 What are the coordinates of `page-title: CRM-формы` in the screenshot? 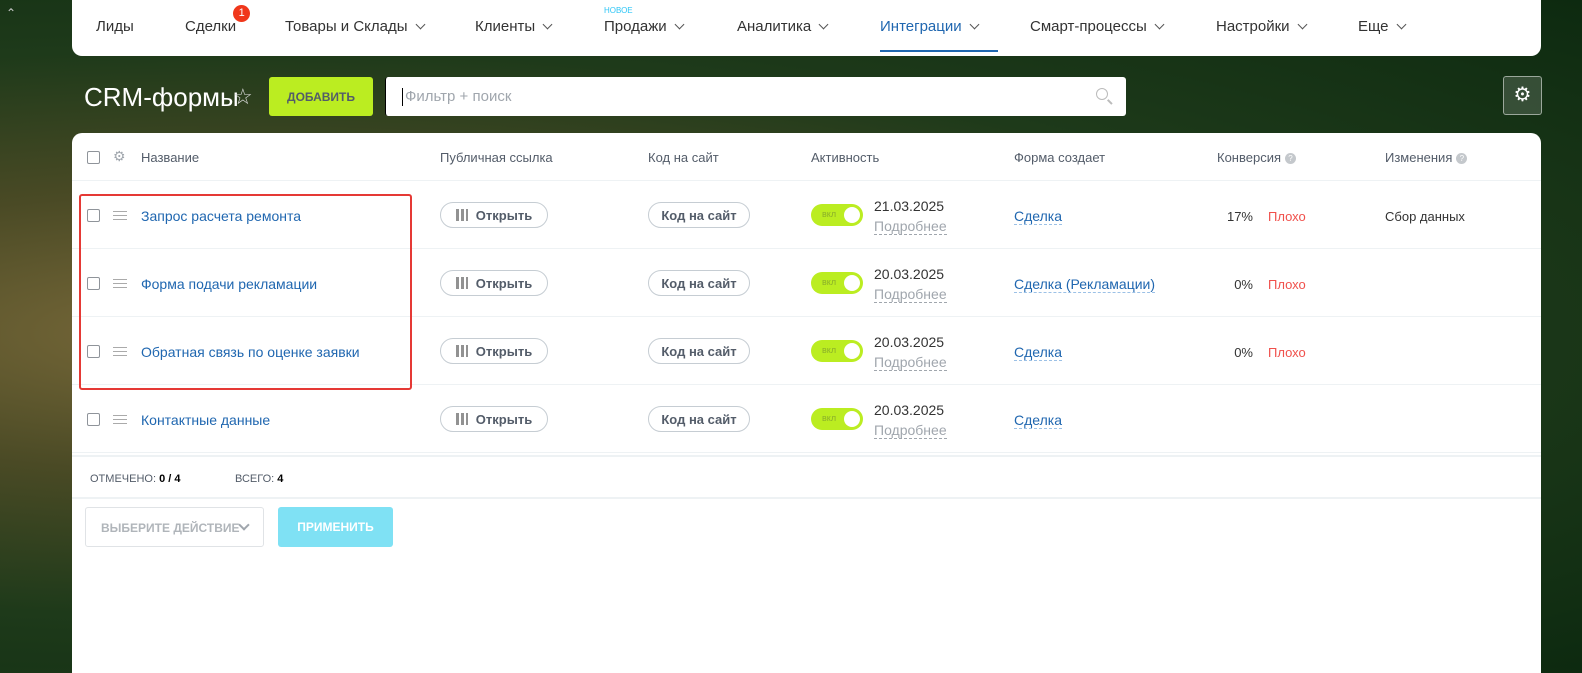 It's located at (161, 97).